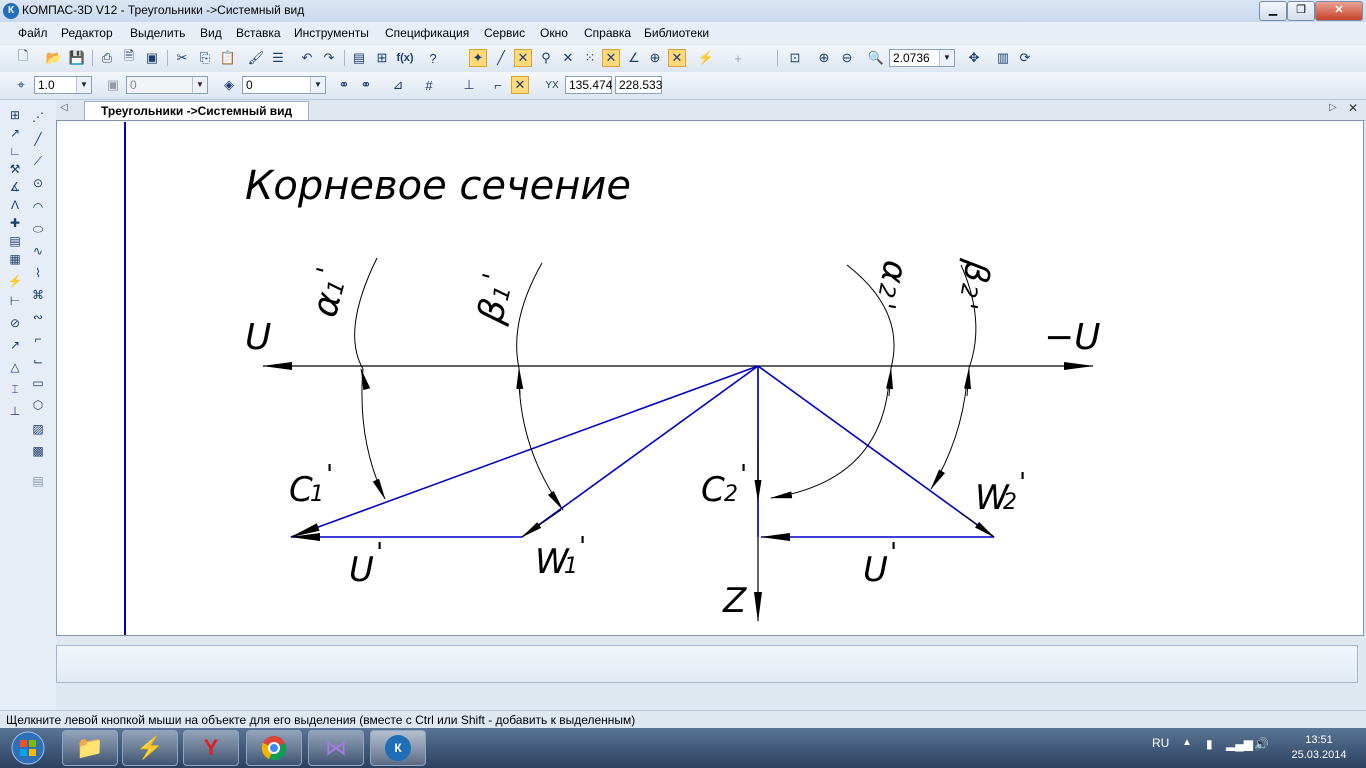 The image size is (1366, 768). I want to click on tab-triangles: Треугольники ->Системный вид, so click(197, 110).